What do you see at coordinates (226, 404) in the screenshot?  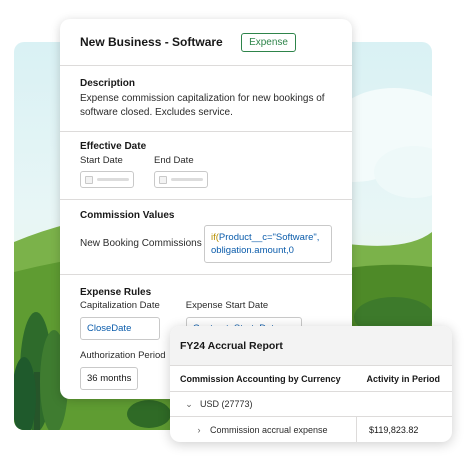 I see `currency-group-label: USD (27773)` at bounding box center [226, 404].